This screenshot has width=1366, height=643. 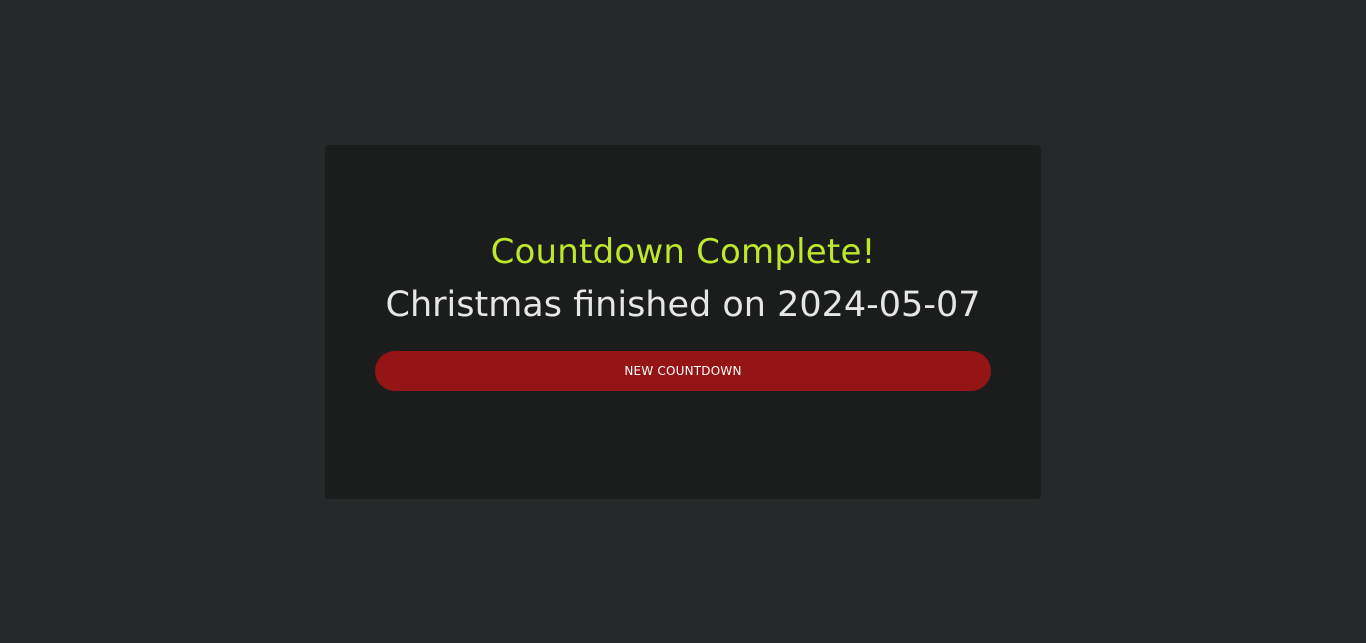 What do you see at coordinates (683, 305) in the screenshot?
I see `countdown-finished-message: Christmas finished on 2024-05-07` at bounding box center [683, 305].